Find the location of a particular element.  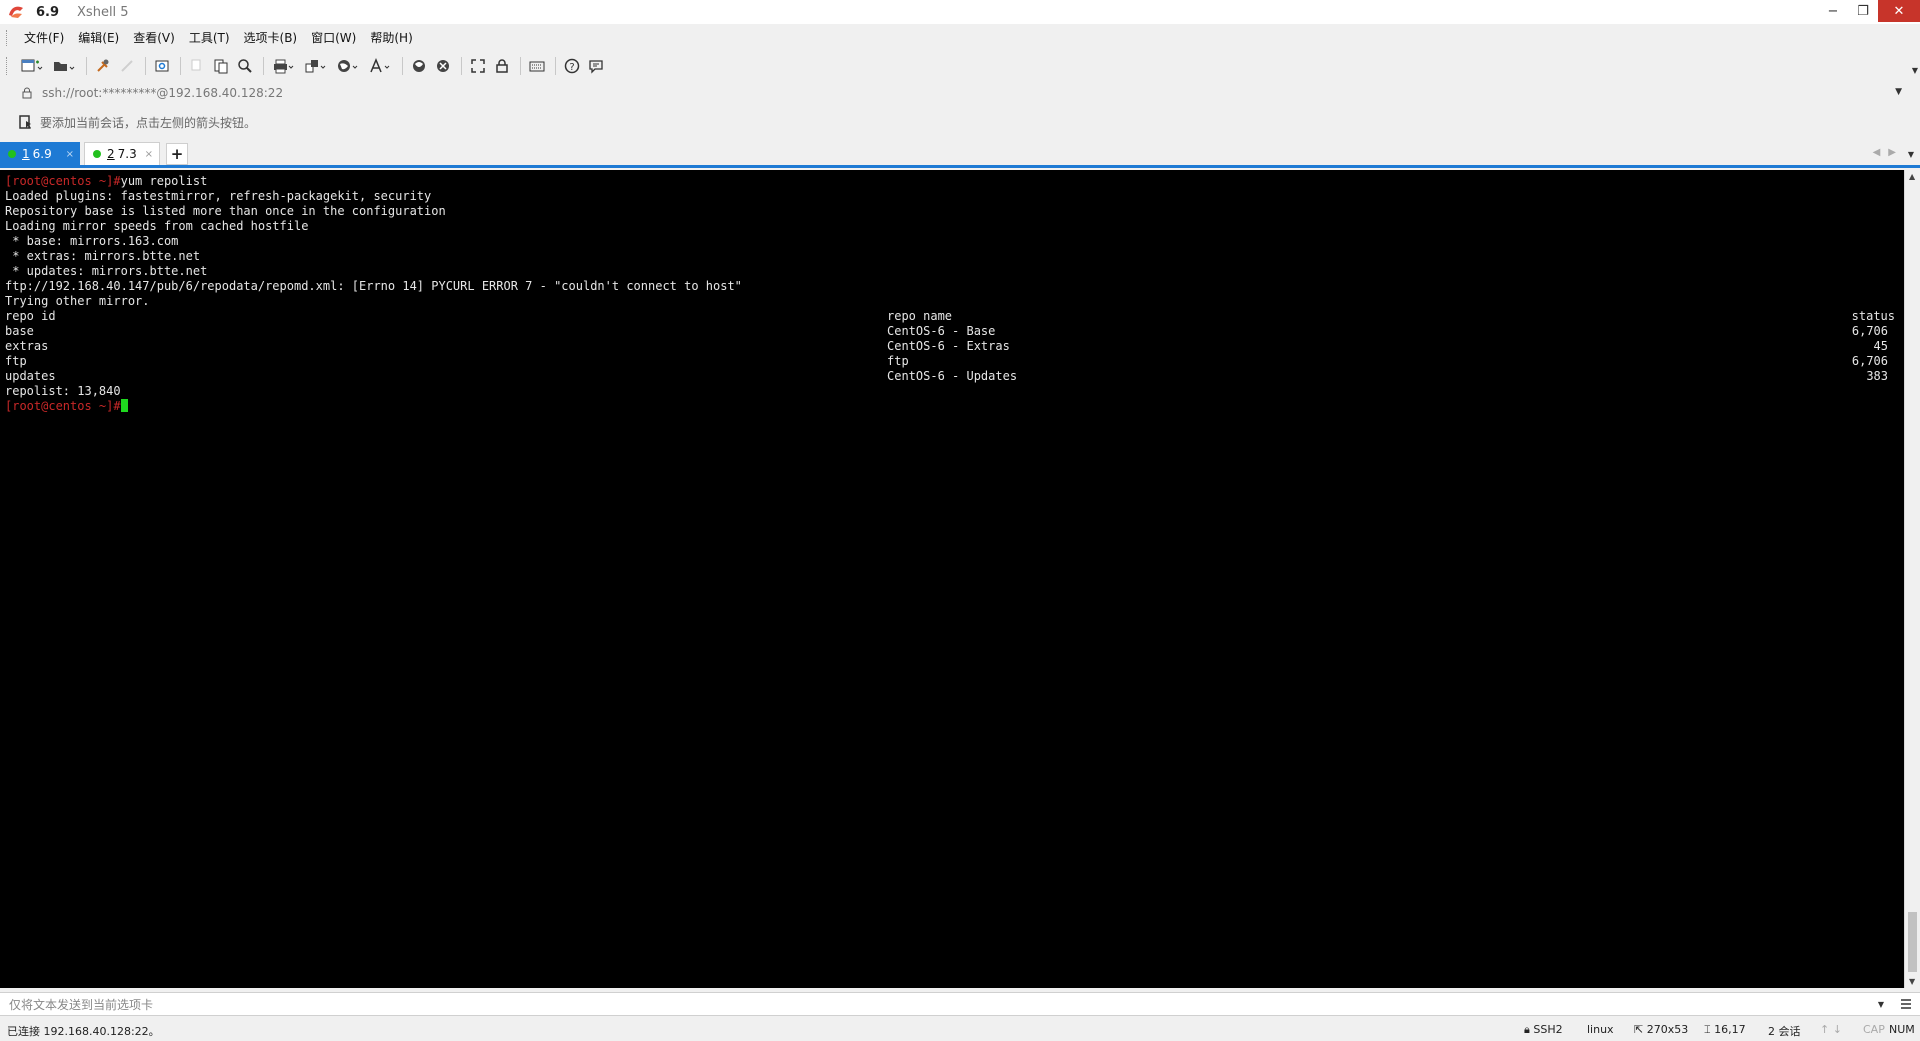

protocol-text: SSH2 is located at coordinates (1548, 1029).